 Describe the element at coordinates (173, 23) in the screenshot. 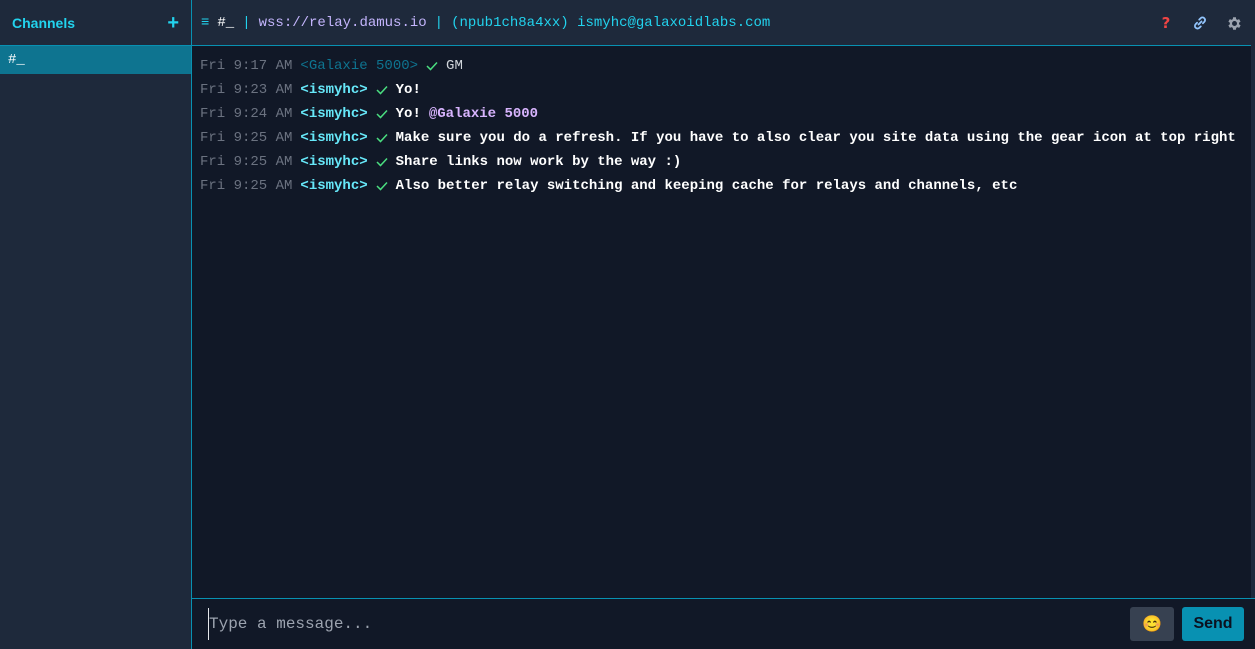

I see `add-channel-button: +` at that location.